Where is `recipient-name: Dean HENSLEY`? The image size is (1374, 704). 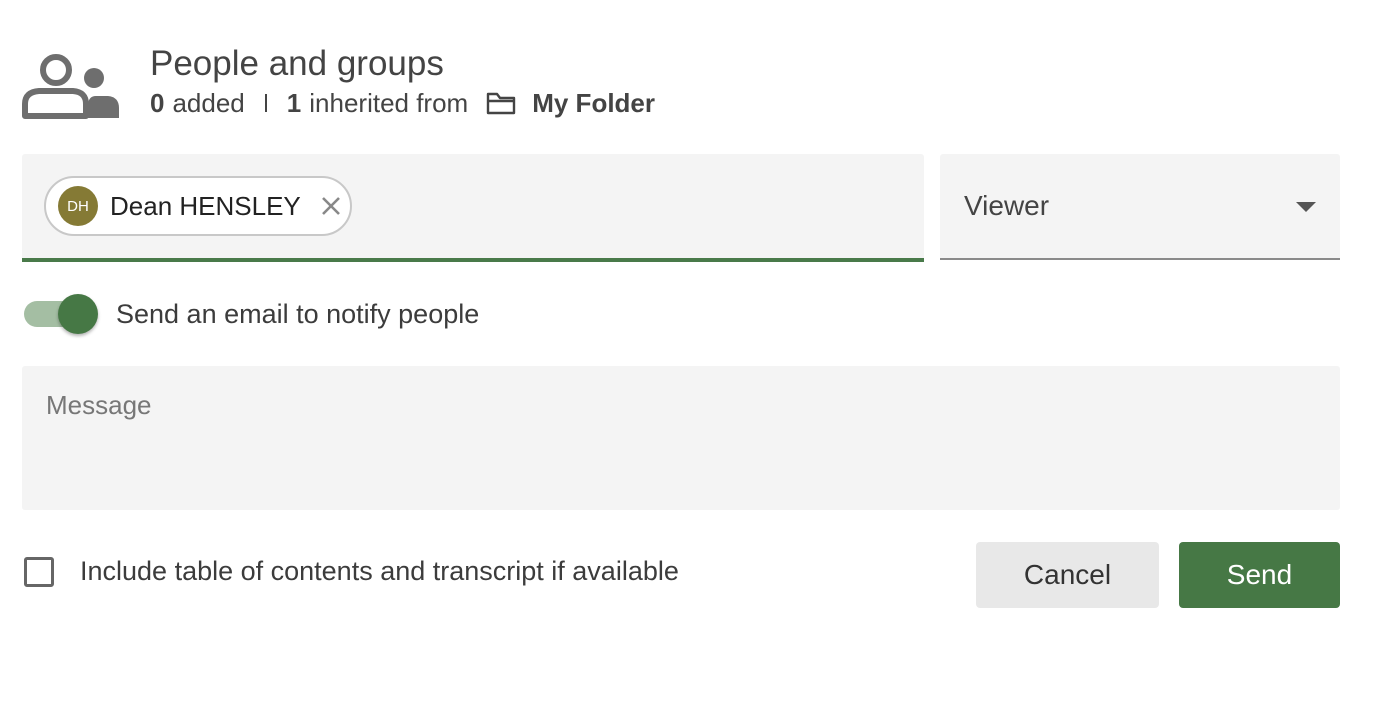 recipient-name: Dean HENSLEY is located at coordinates (205, 205).